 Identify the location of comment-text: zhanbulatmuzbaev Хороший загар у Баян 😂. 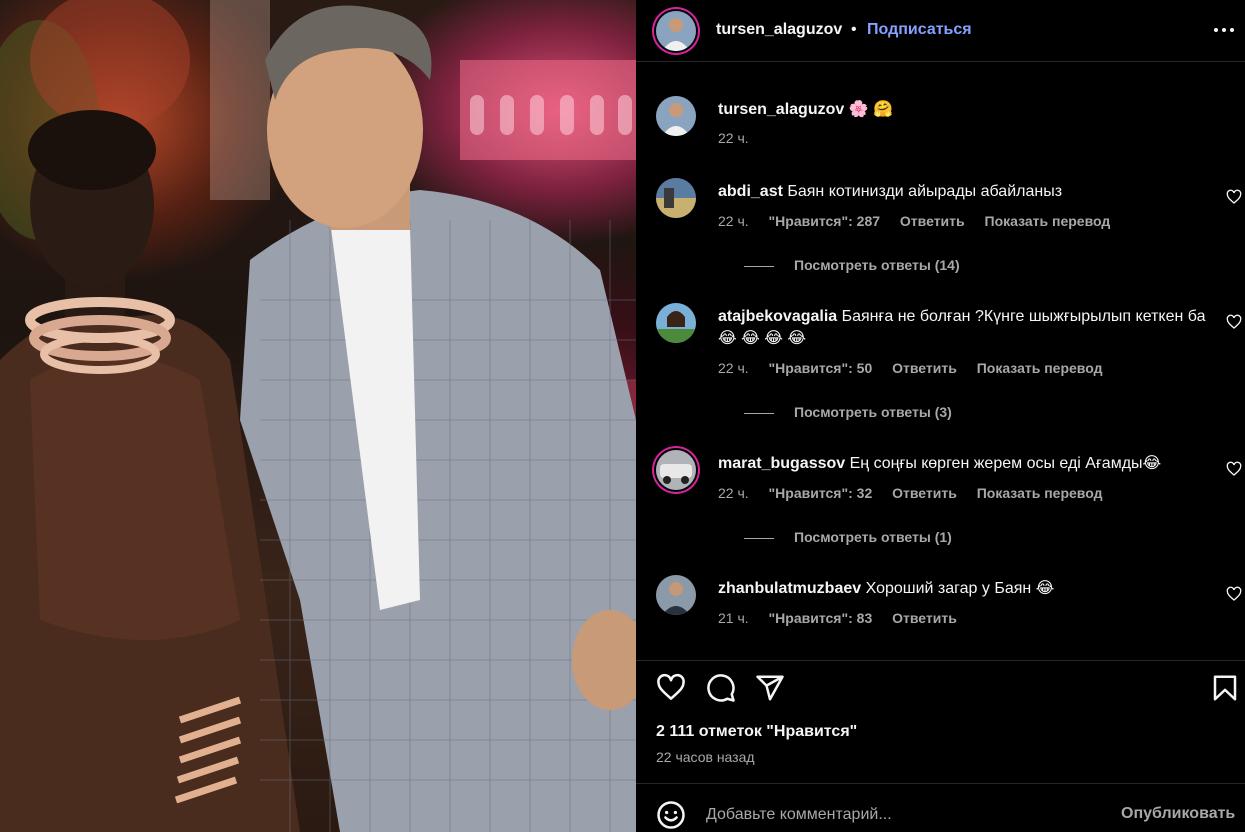
(968, 589).